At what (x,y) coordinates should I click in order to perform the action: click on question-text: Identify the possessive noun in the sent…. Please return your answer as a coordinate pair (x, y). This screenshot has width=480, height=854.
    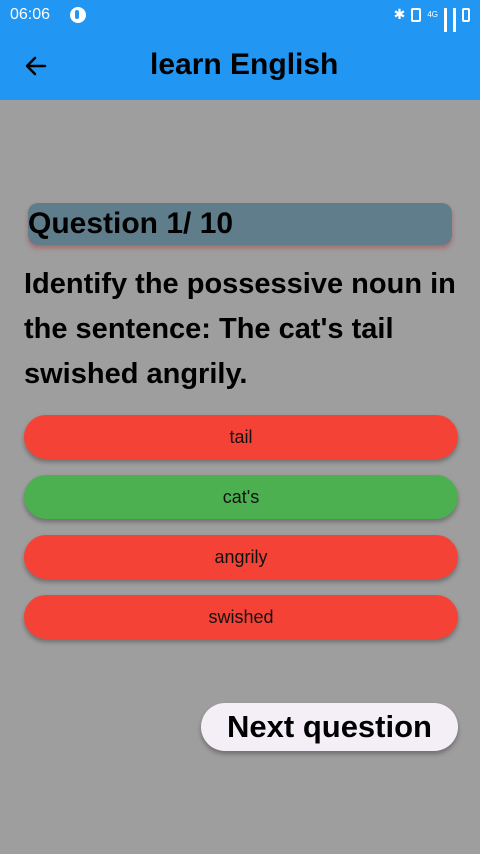
    Looking at the image, I should click on (240, 329).